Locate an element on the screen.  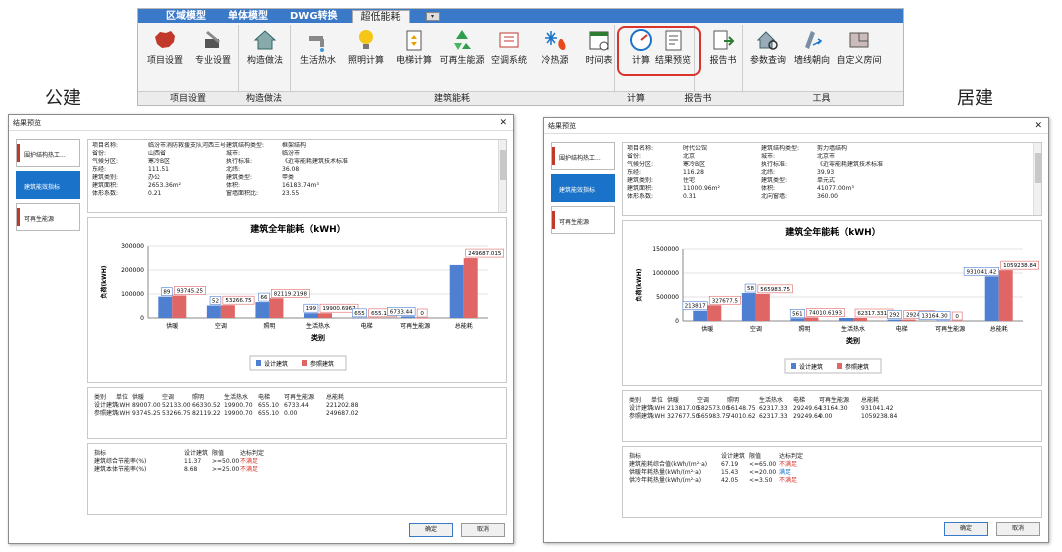
ribbon-item-label: 专业设置 is located at coordinates (212, 61).